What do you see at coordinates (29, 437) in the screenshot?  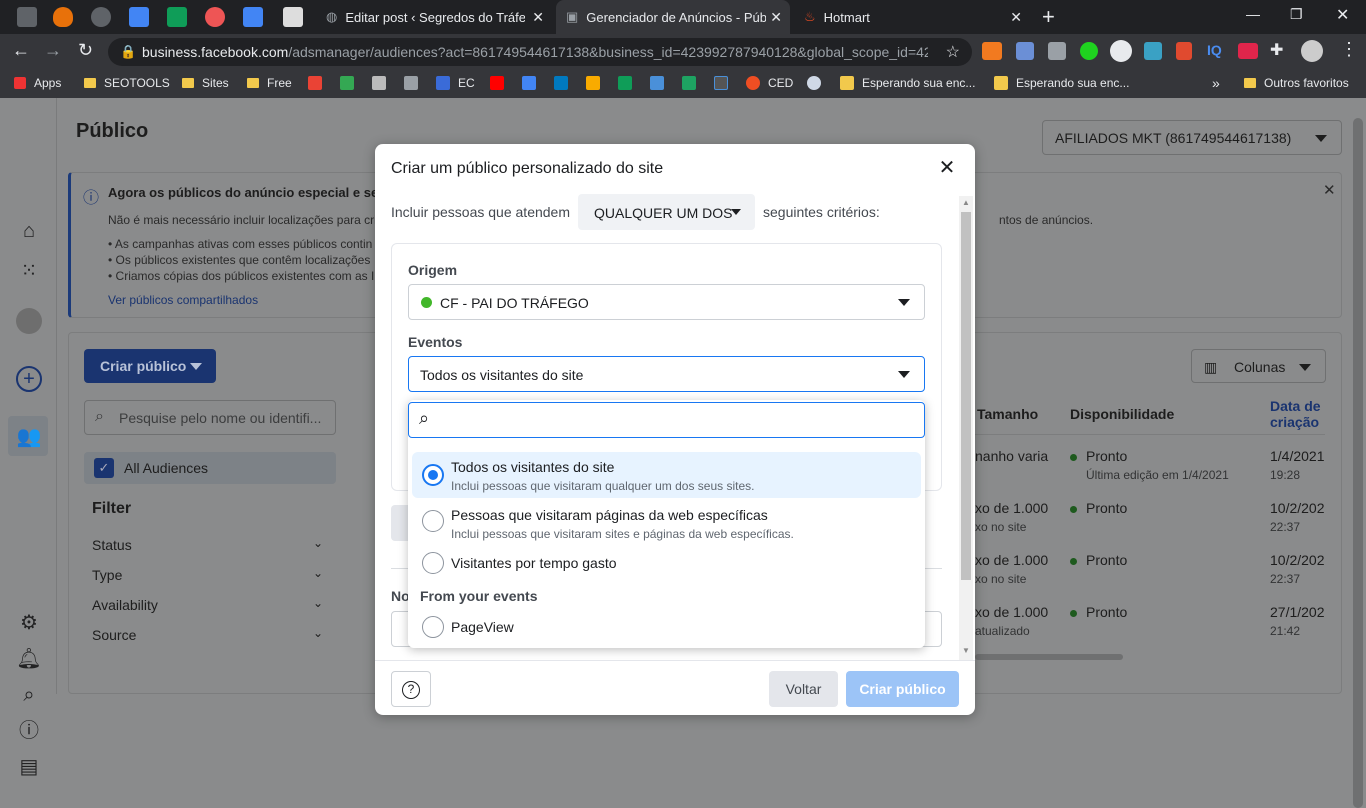 I see `people-icon: 👥` at bounding box center [29, 437].